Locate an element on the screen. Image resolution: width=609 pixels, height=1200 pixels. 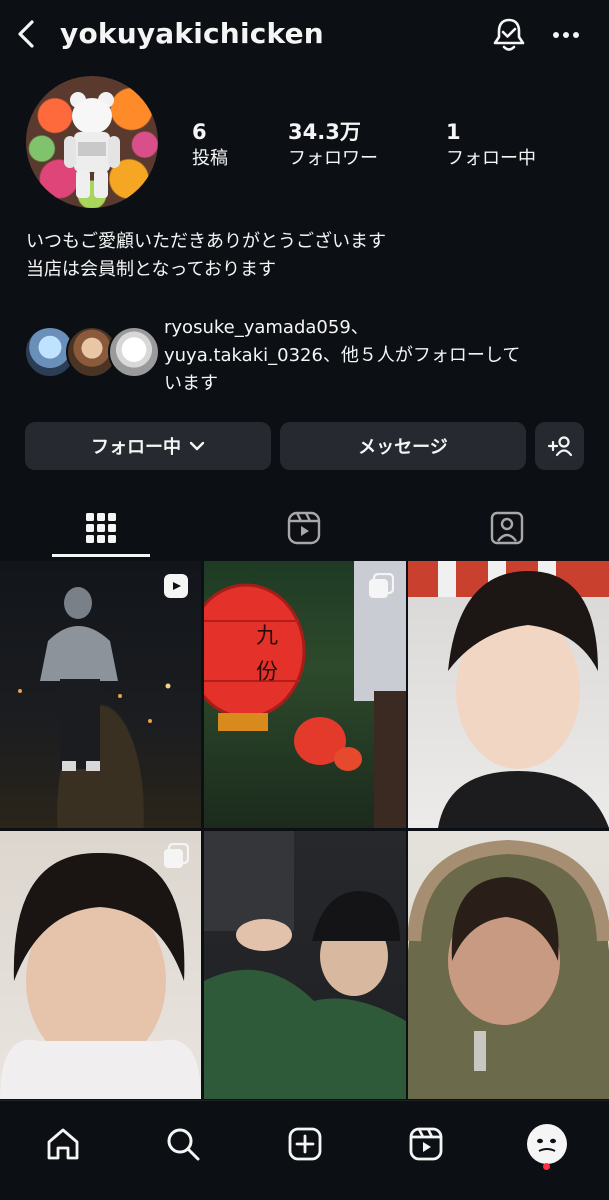
back-button is located at coordinates (26, 34).